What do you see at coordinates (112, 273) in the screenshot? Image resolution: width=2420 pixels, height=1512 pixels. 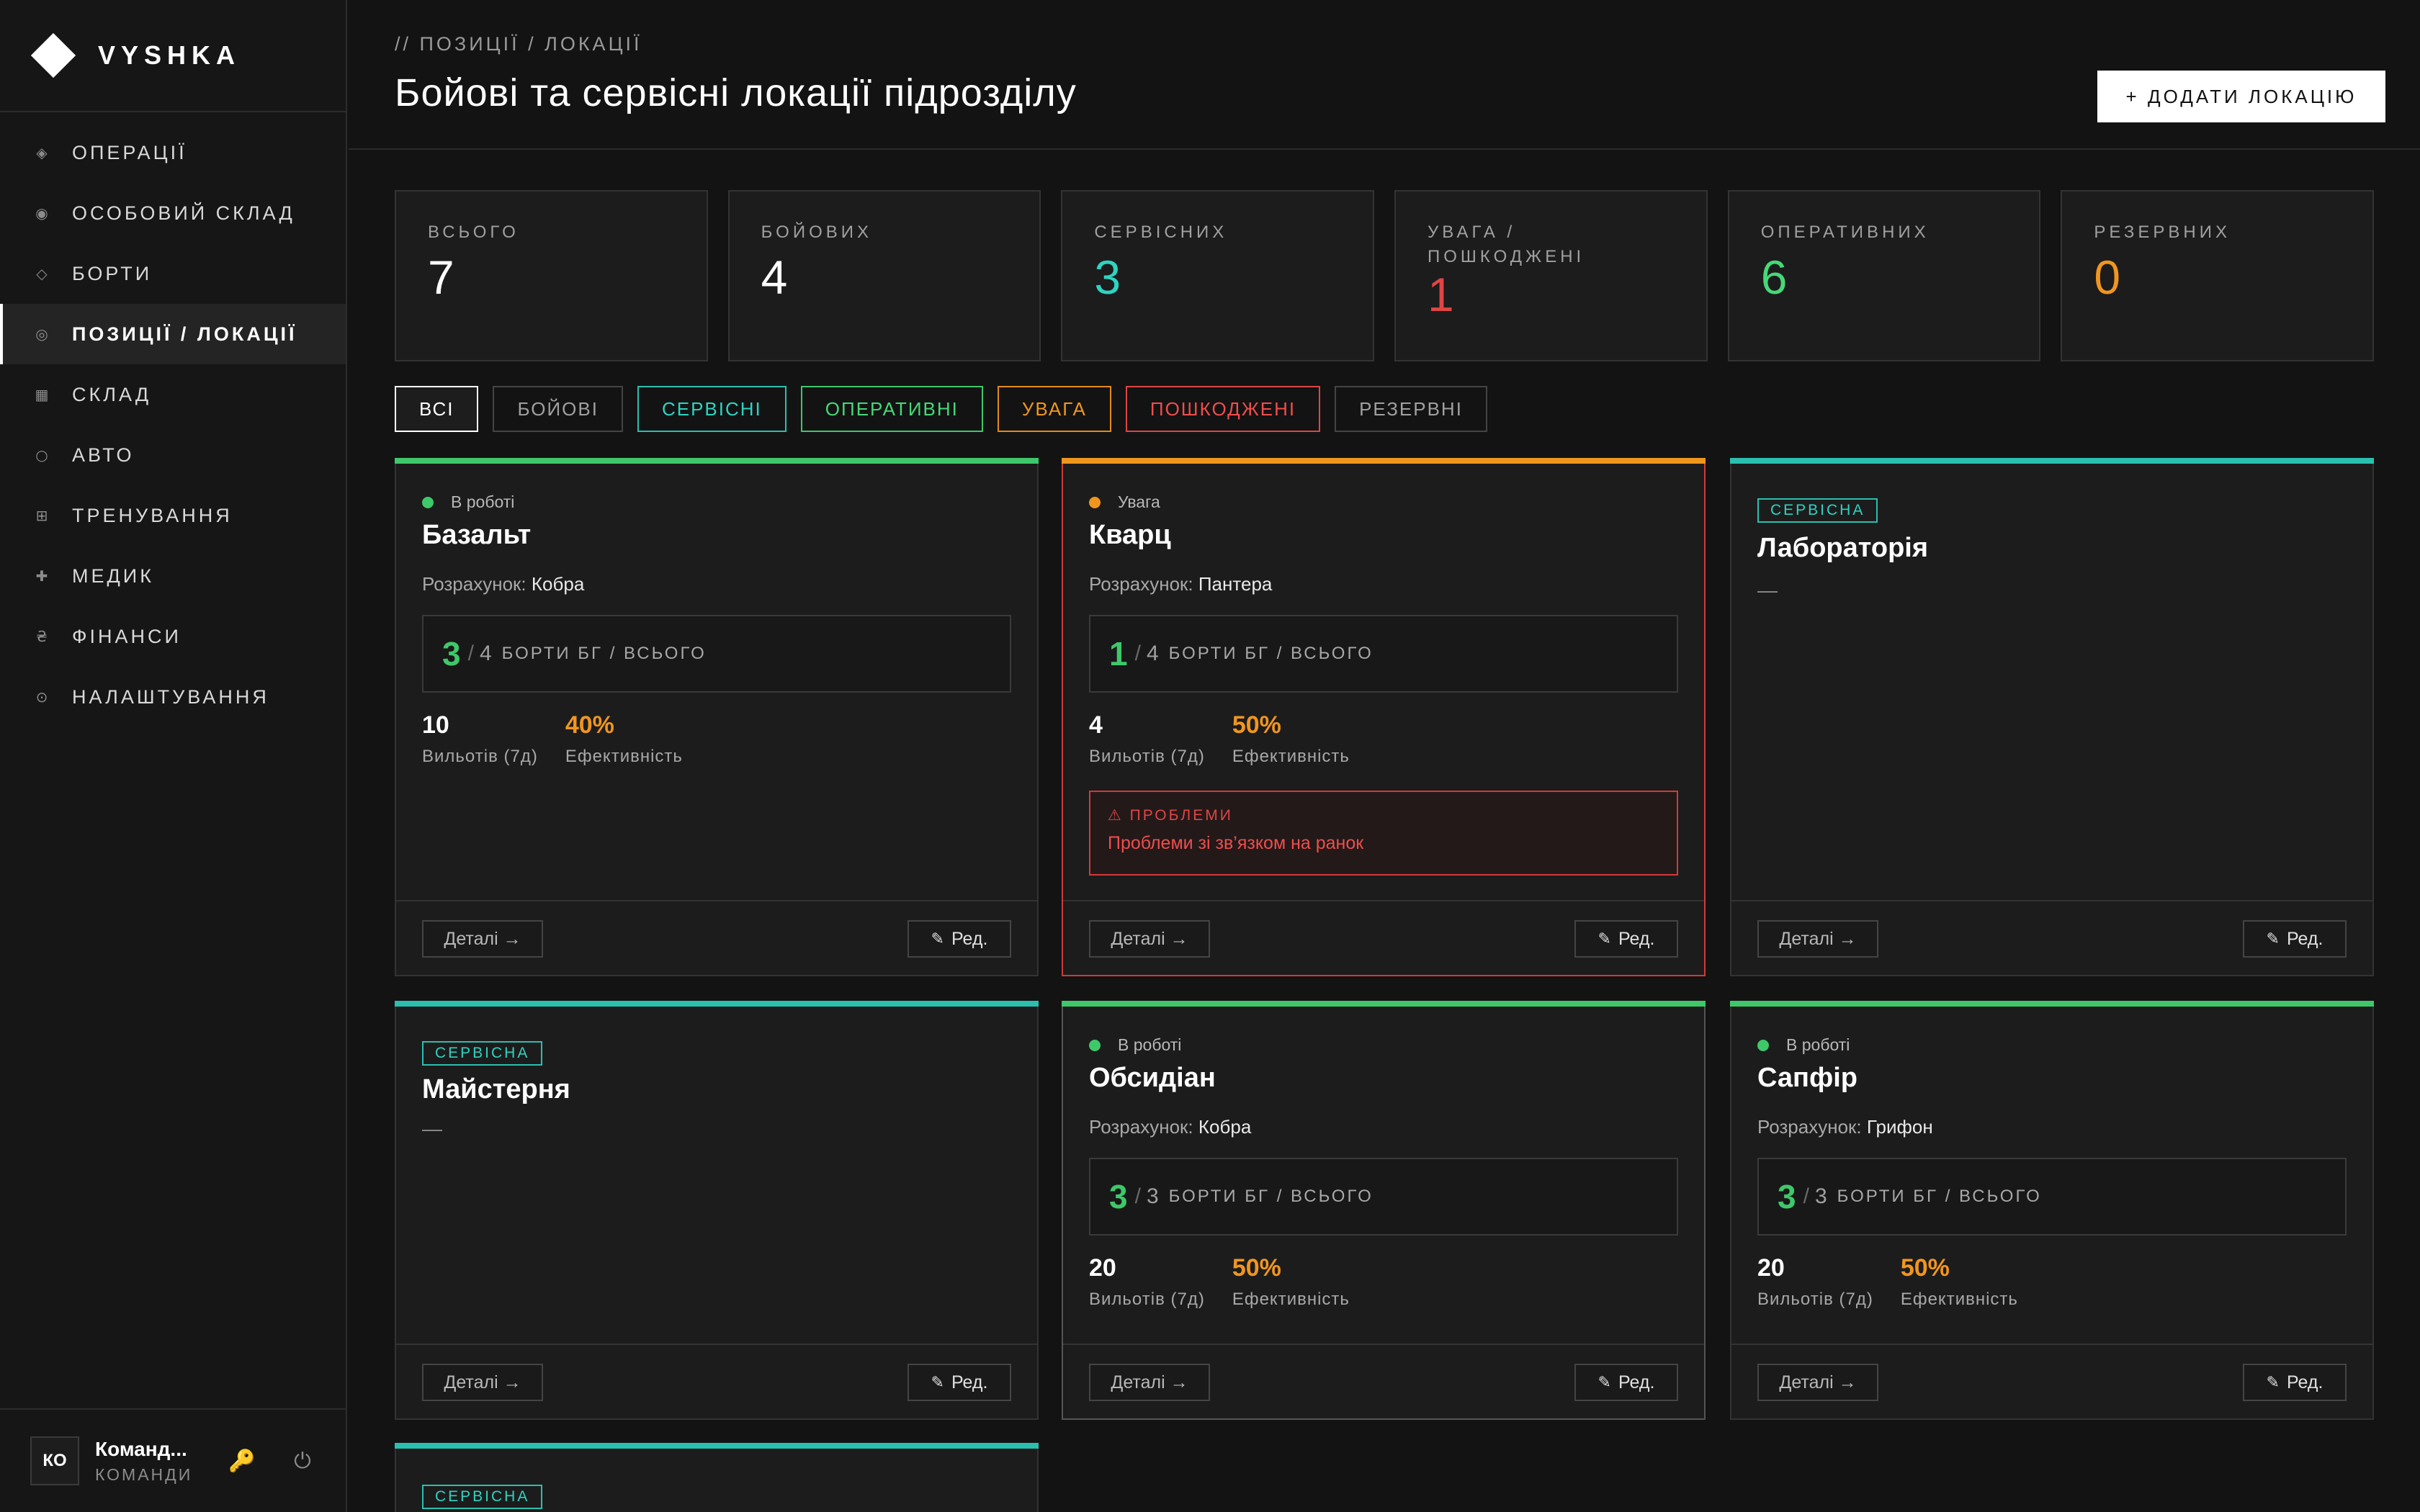 I see `sidebar-item-label: БОРТИ` at bounding box center [112, 273].